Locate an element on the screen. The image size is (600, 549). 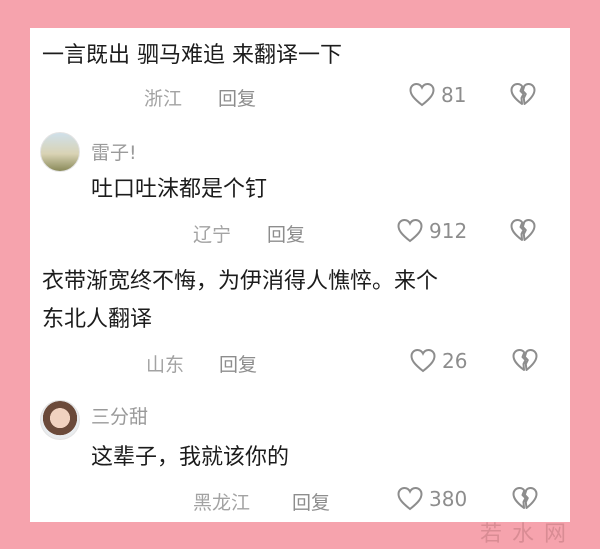
username: 雷子! is located at coordinates (114, 151).